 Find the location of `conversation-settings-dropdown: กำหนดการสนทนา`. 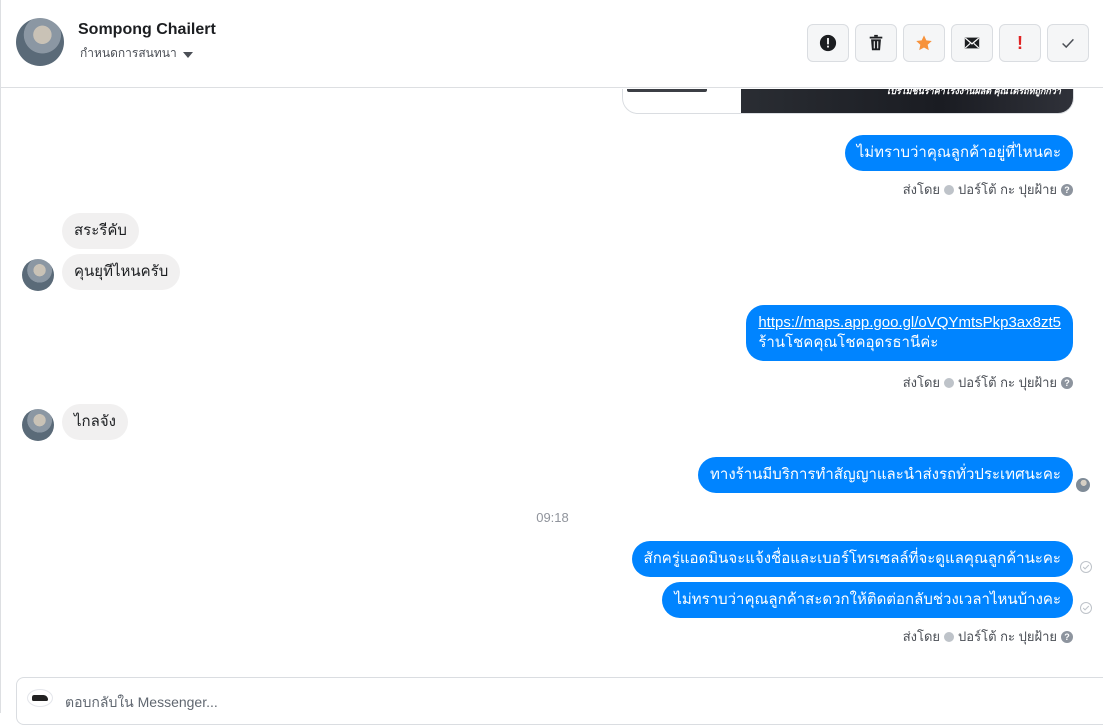

conversation-settings-dropdown: กำหนดการสนทนา is located at coordinates (136, 53).